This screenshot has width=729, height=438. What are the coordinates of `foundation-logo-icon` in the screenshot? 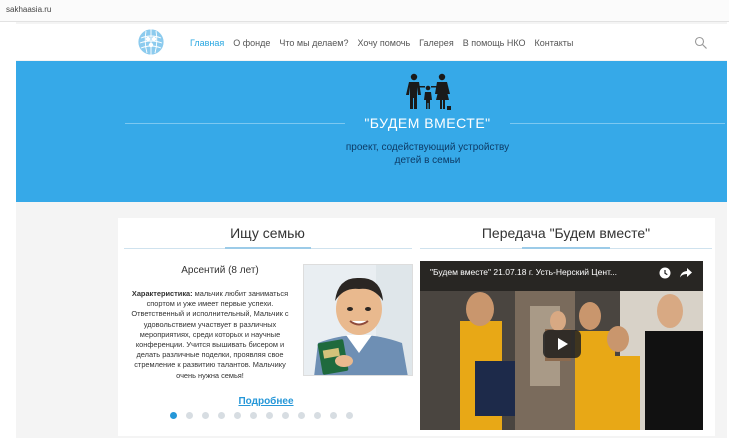 It's located at (151, 42).